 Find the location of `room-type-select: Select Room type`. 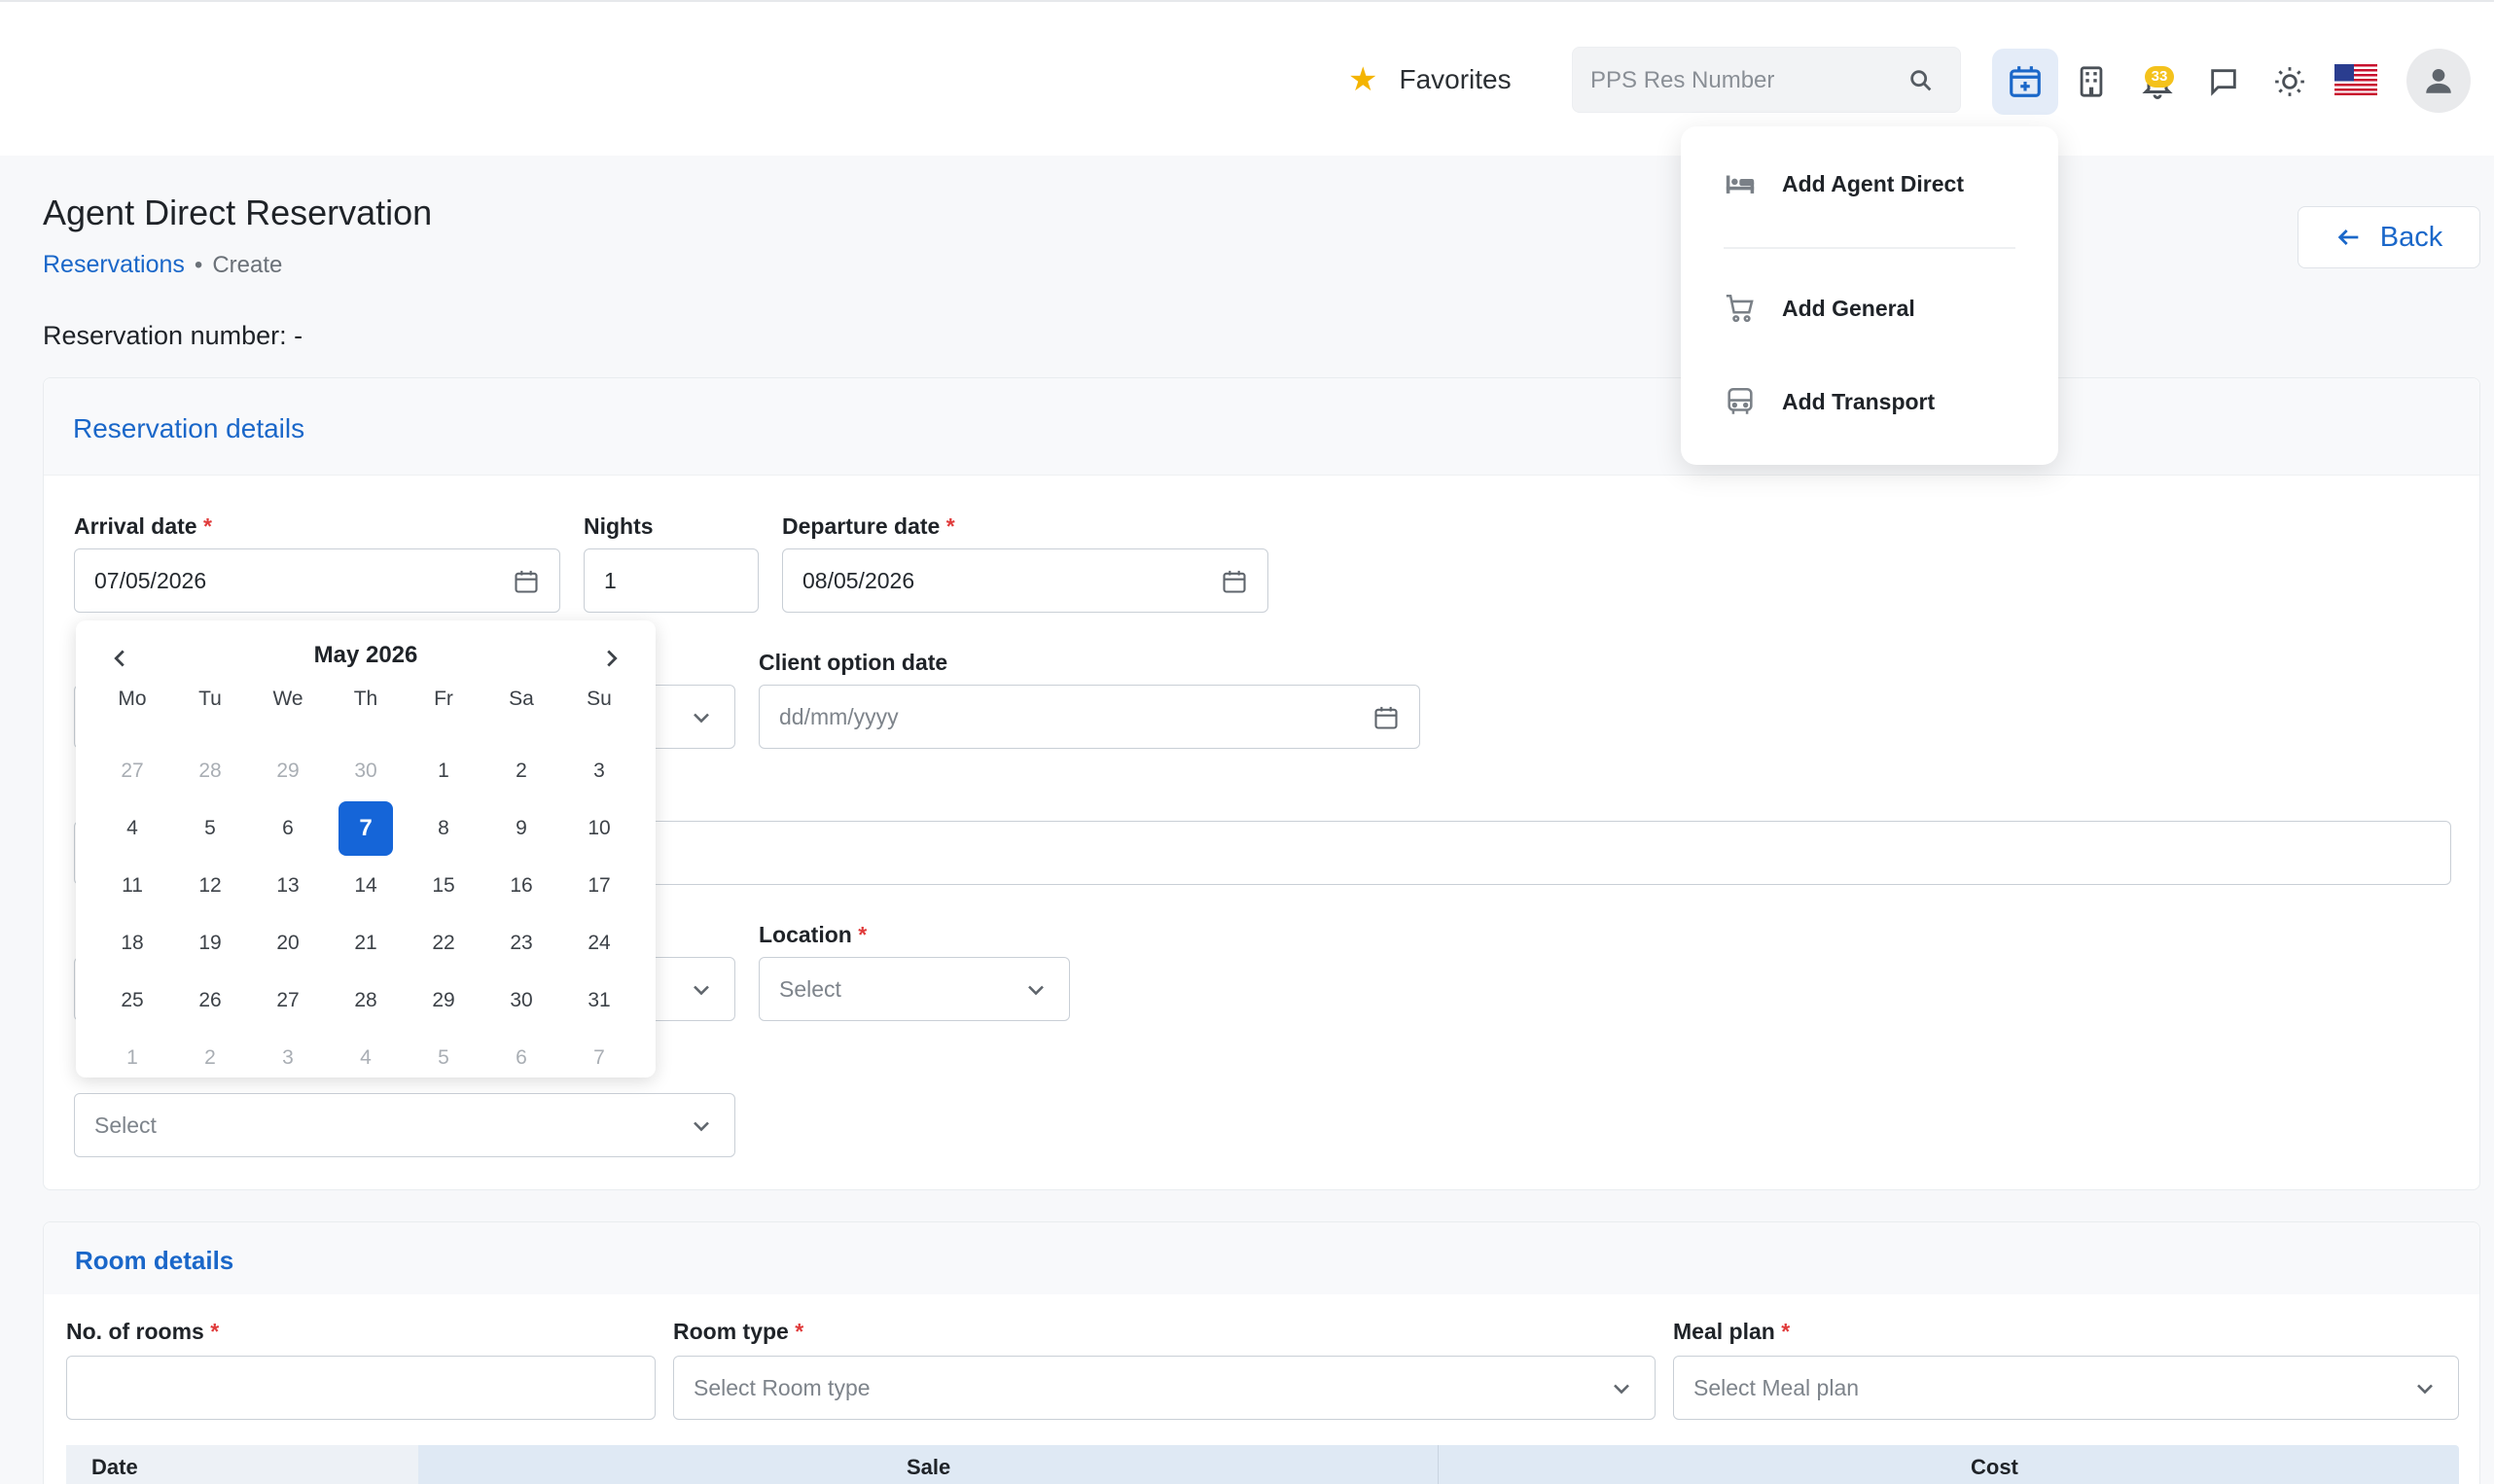

room-type-select: Select Room type is located at coordinates (1164, 1388).